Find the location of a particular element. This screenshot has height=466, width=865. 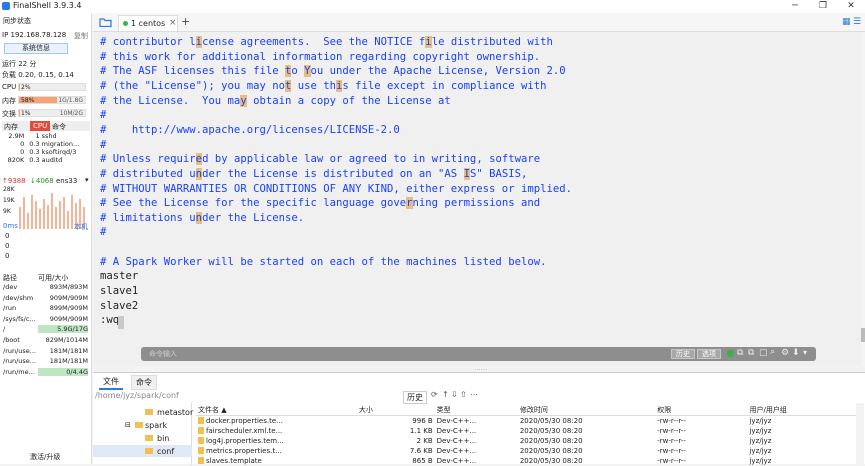

tree-item-spark: spark is located at coordinates (156, 425).